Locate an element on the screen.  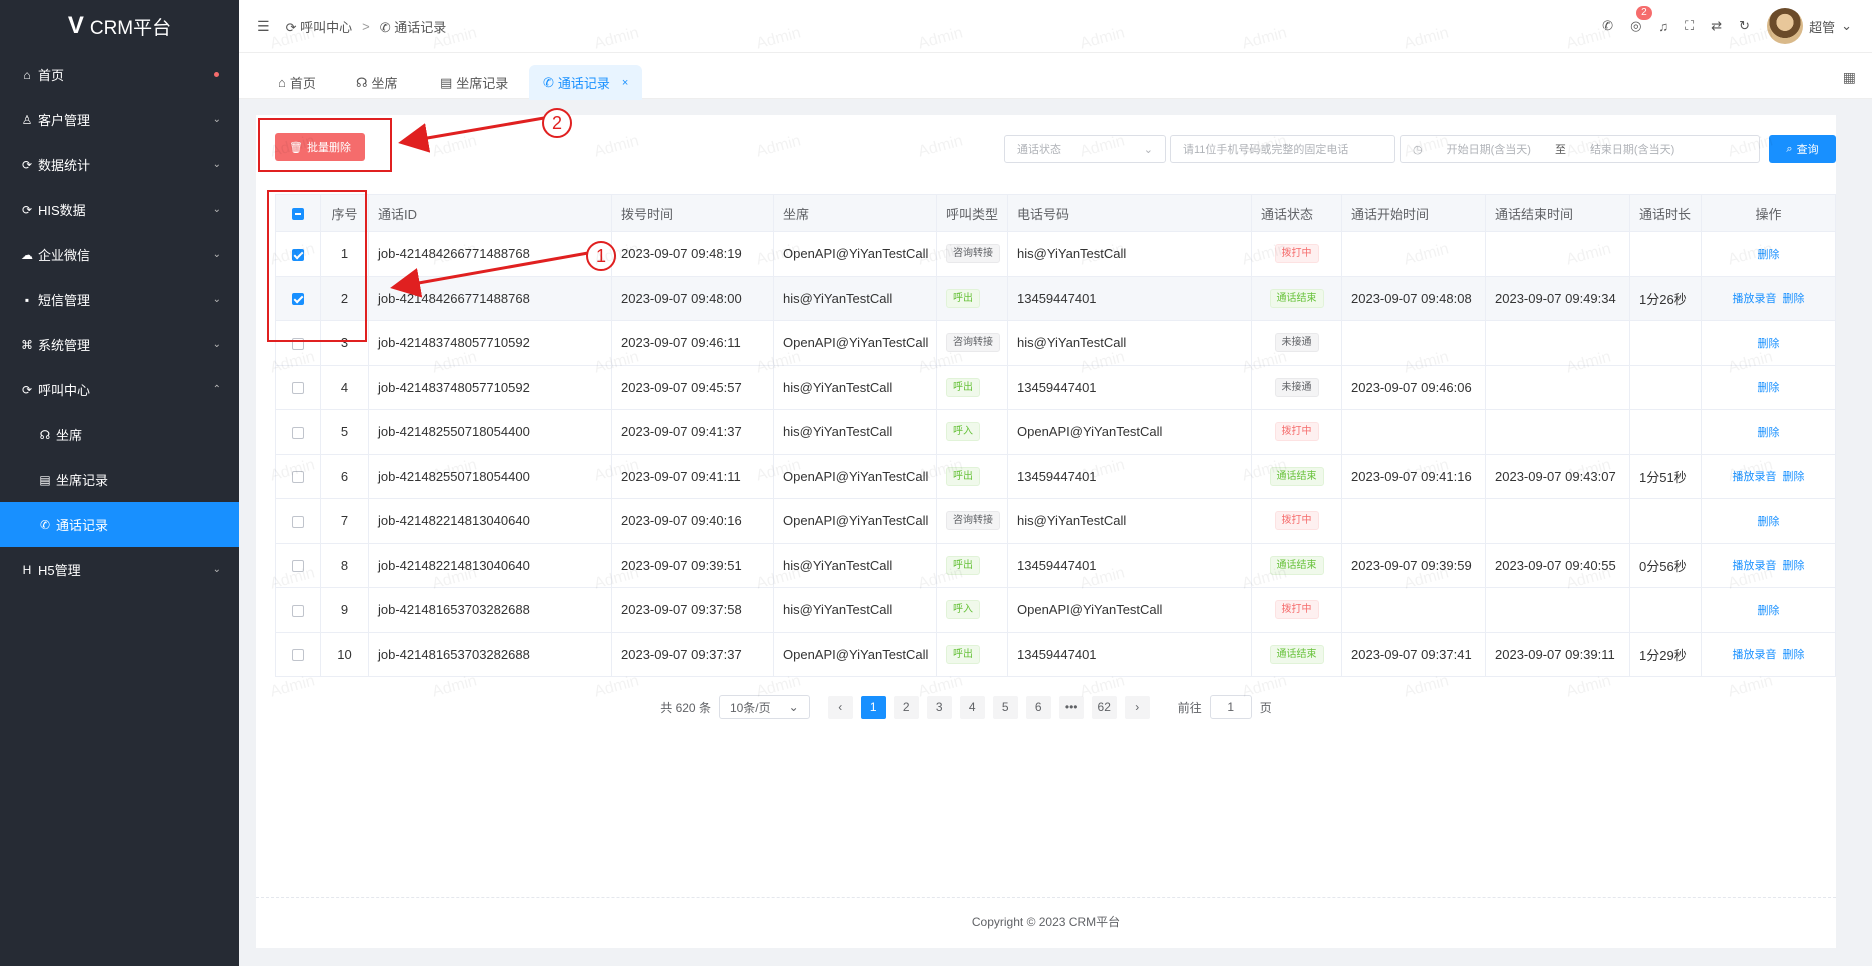
sidebar-item-8: ☊ 坐席 is located at coordinates (119, 434).